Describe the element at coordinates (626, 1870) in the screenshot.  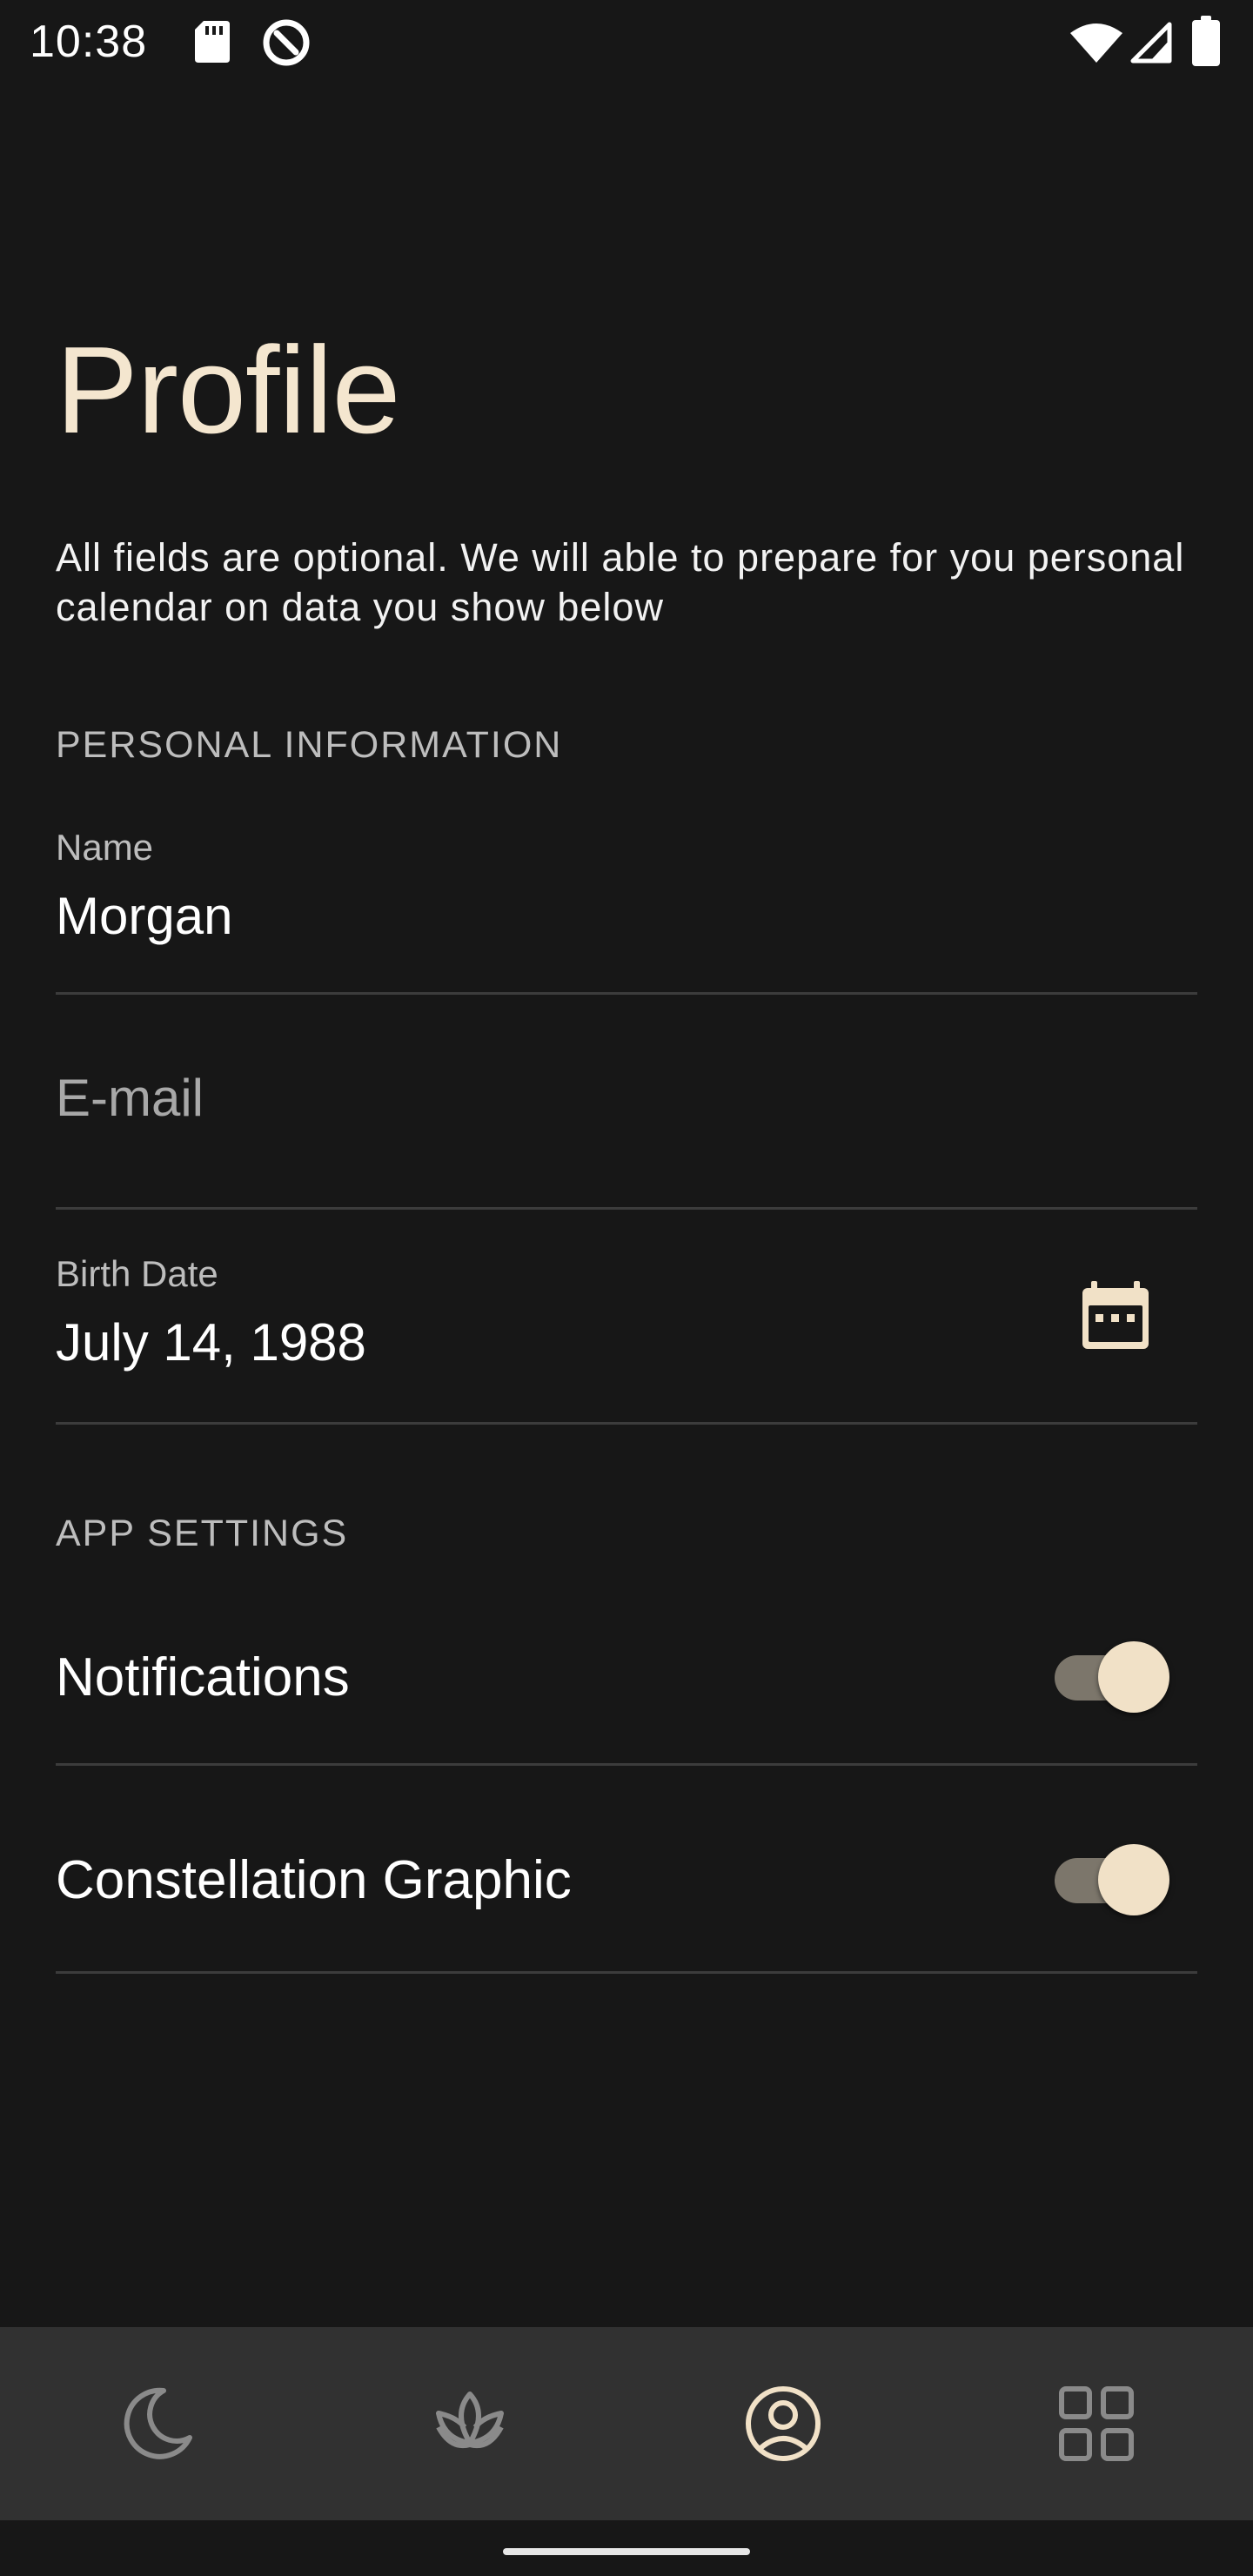
I see `setting-row-constellation-graphic: Constellation Graphic` at that location.